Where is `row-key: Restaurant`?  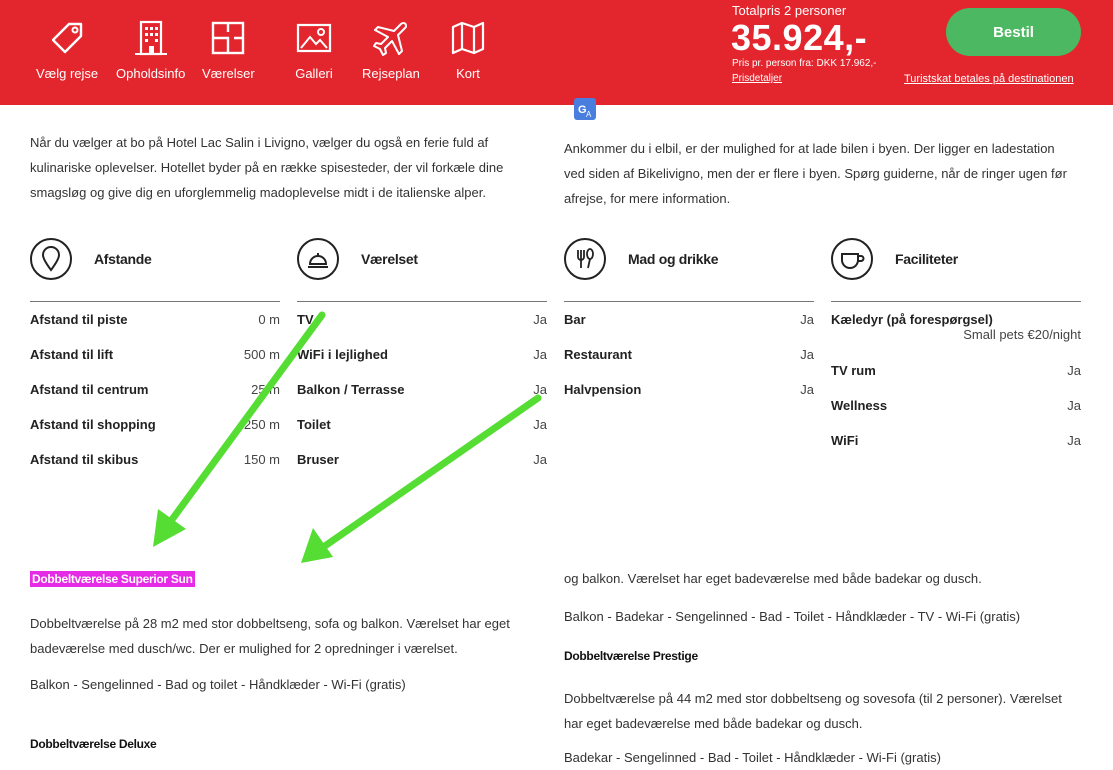
row-key: Restaurant is located at coordinates (598, 354).